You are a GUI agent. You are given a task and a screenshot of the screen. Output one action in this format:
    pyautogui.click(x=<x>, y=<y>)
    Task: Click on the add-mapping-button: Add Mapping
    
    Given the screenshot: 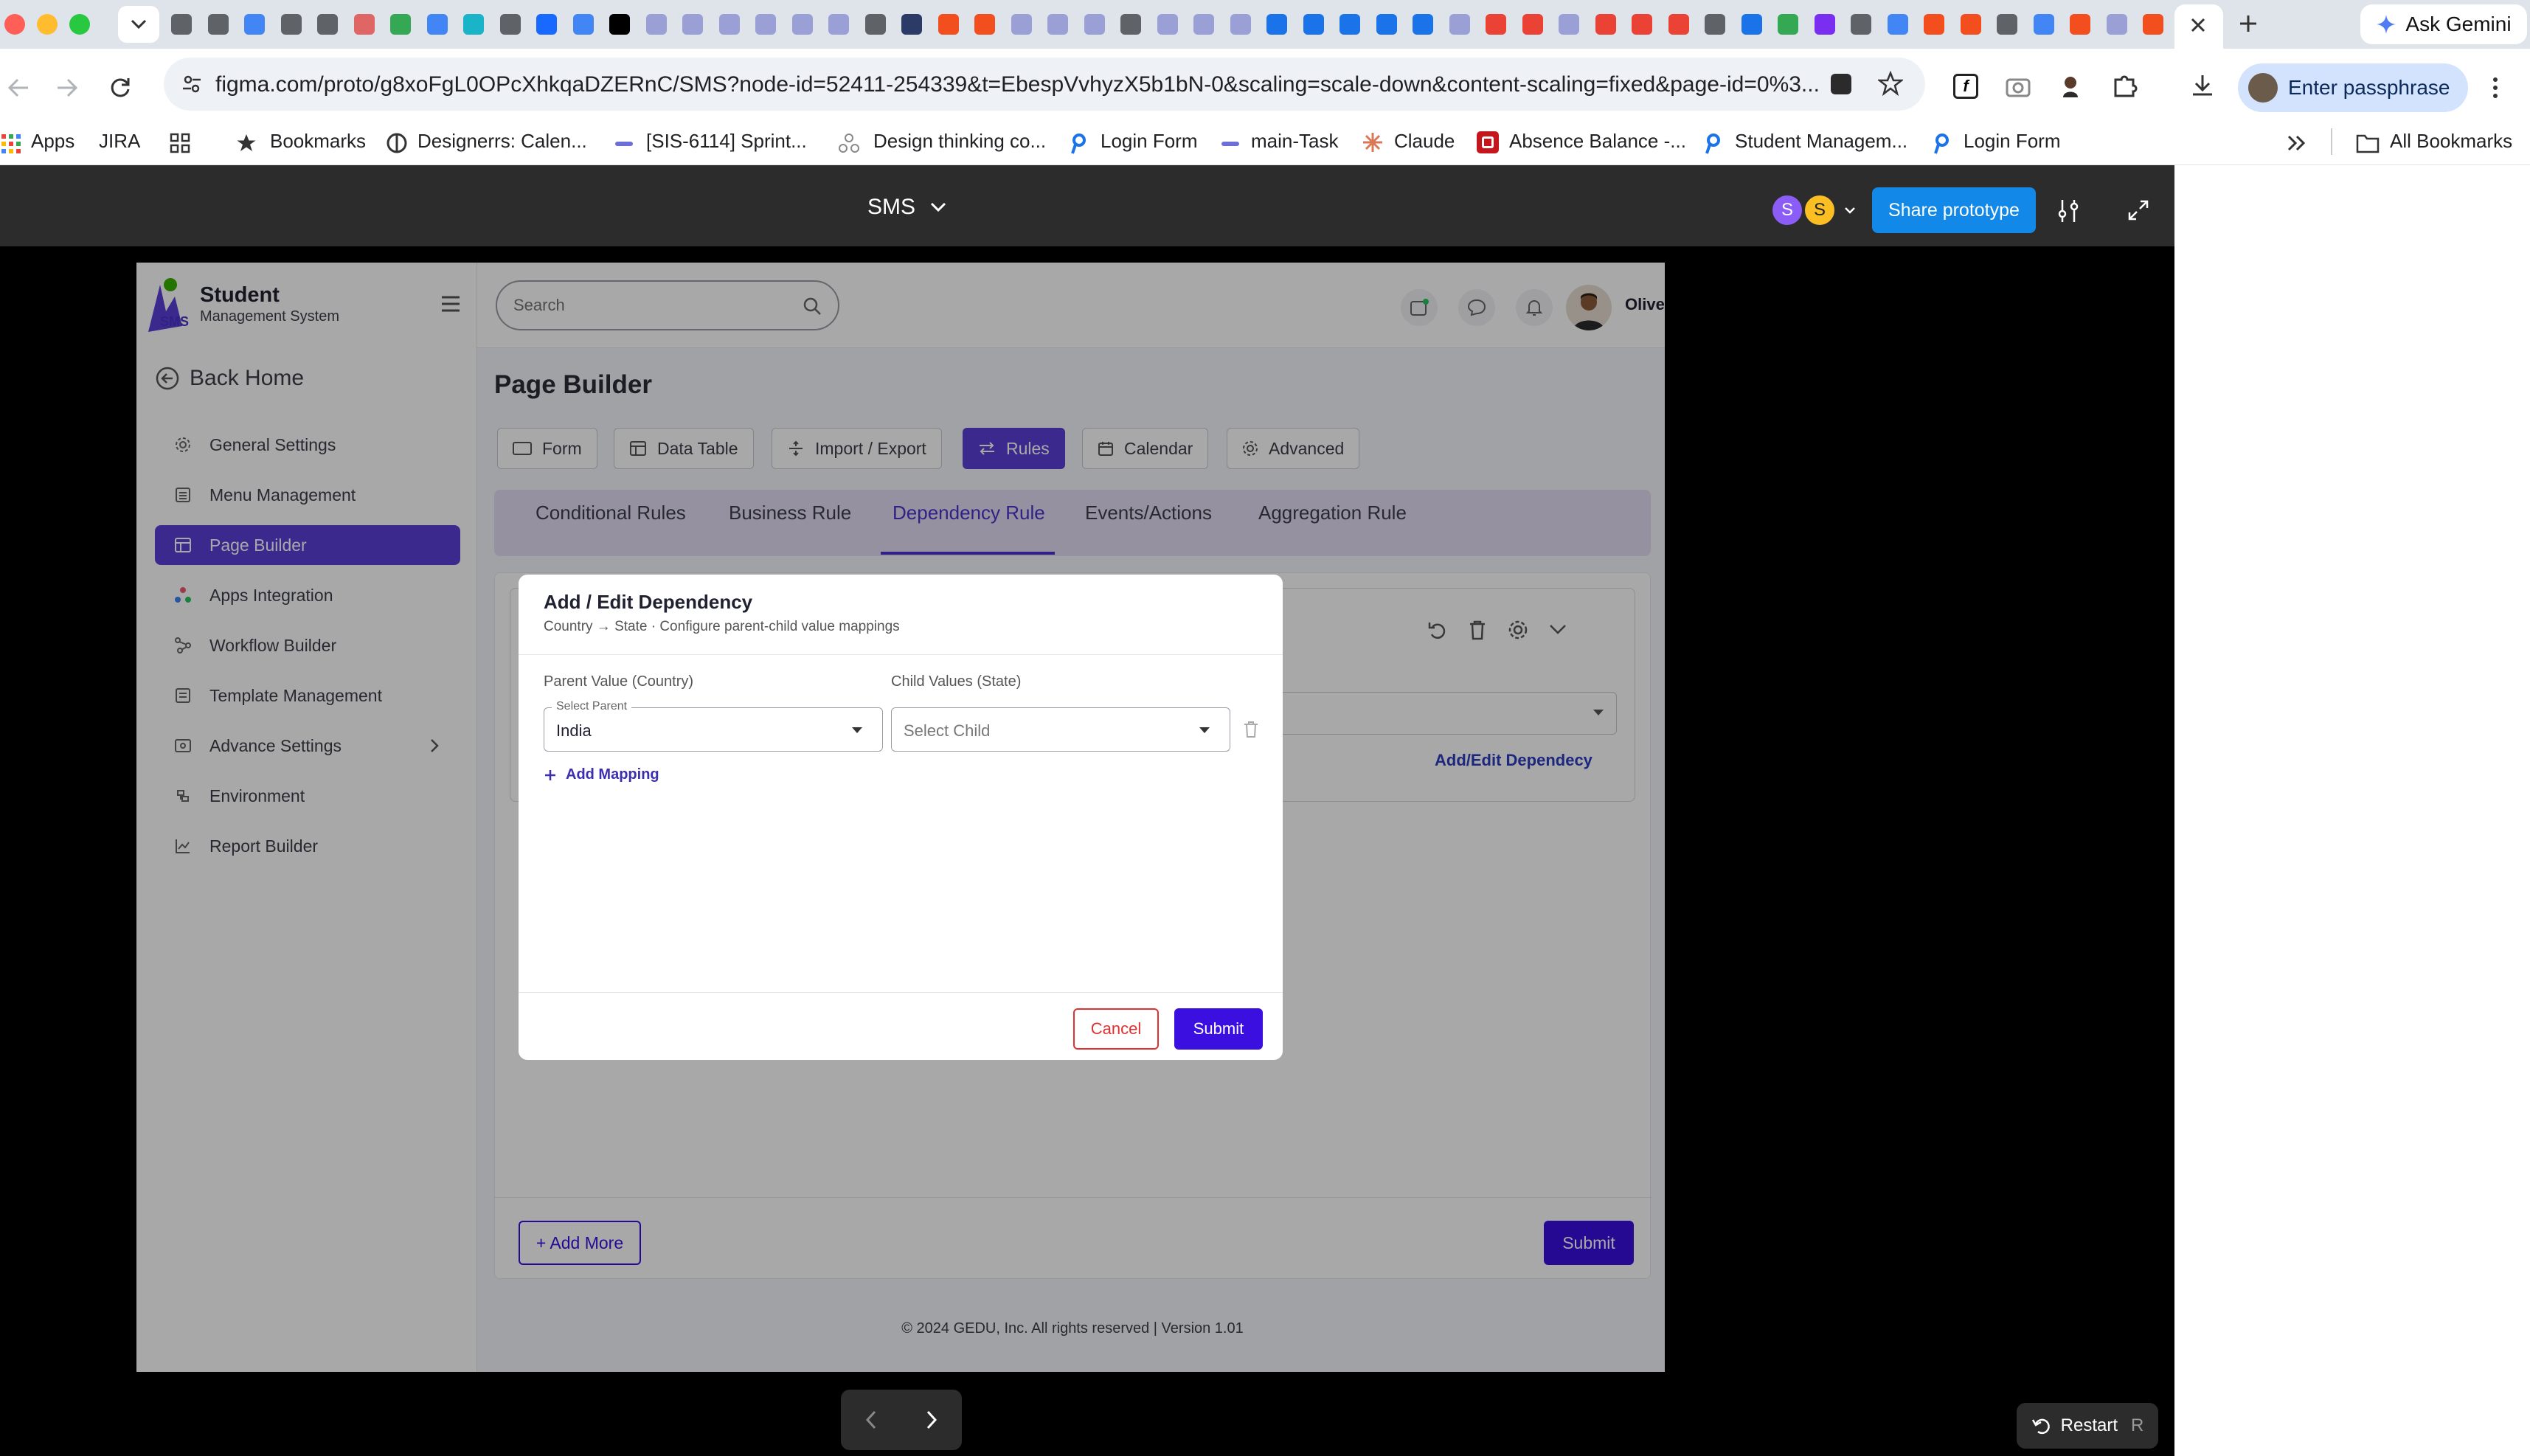 What is the action you would take?
    pyautogui.click(x=601, y=774)
    